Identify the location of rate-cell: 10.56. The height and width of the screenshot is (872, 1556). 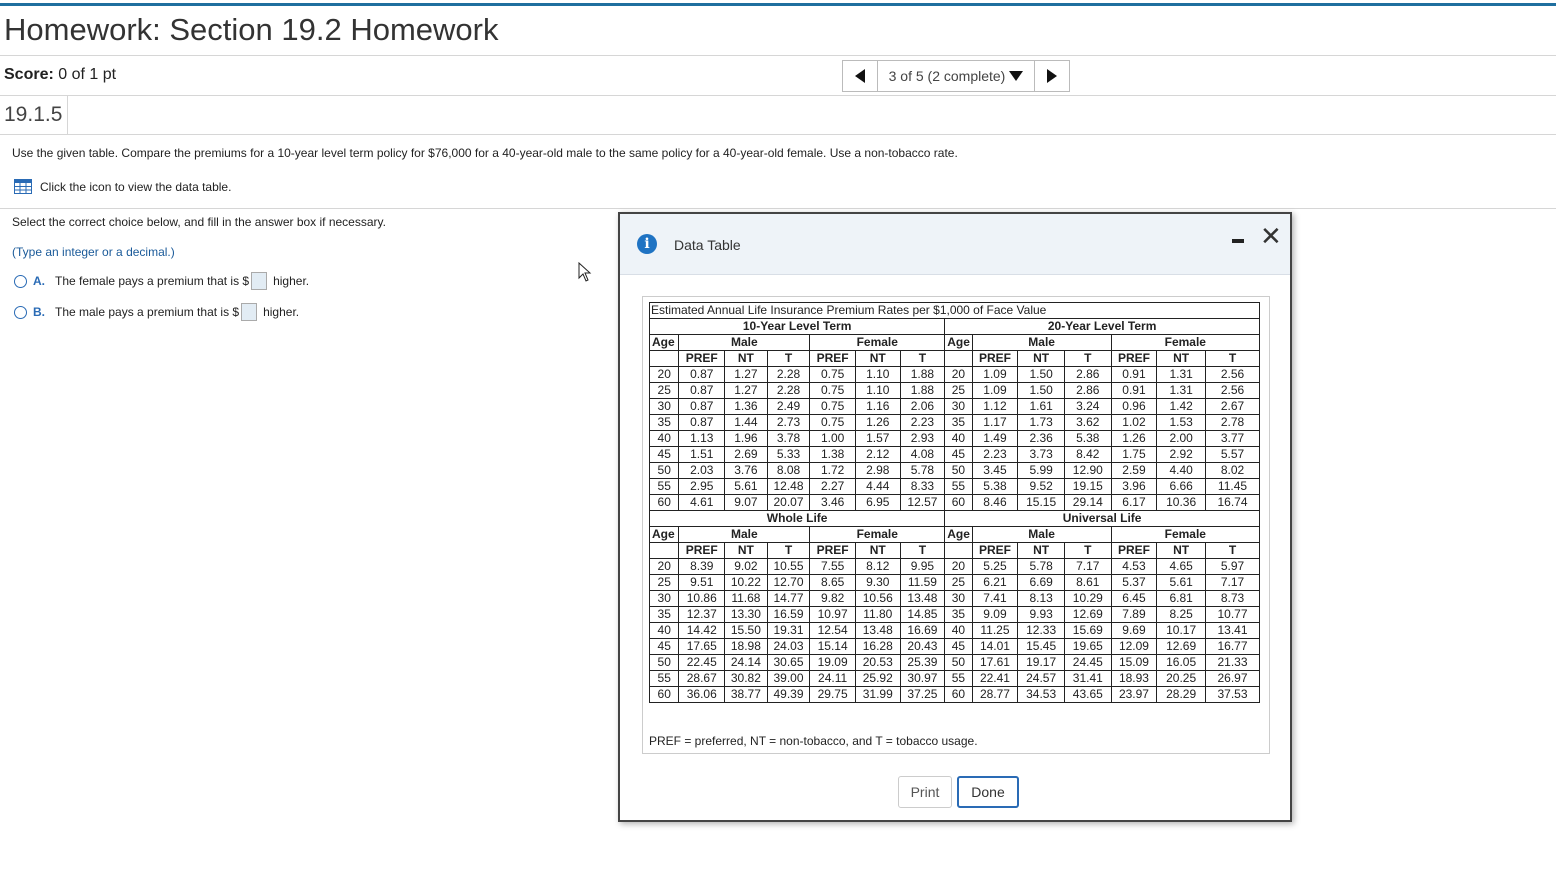
(877, 598).